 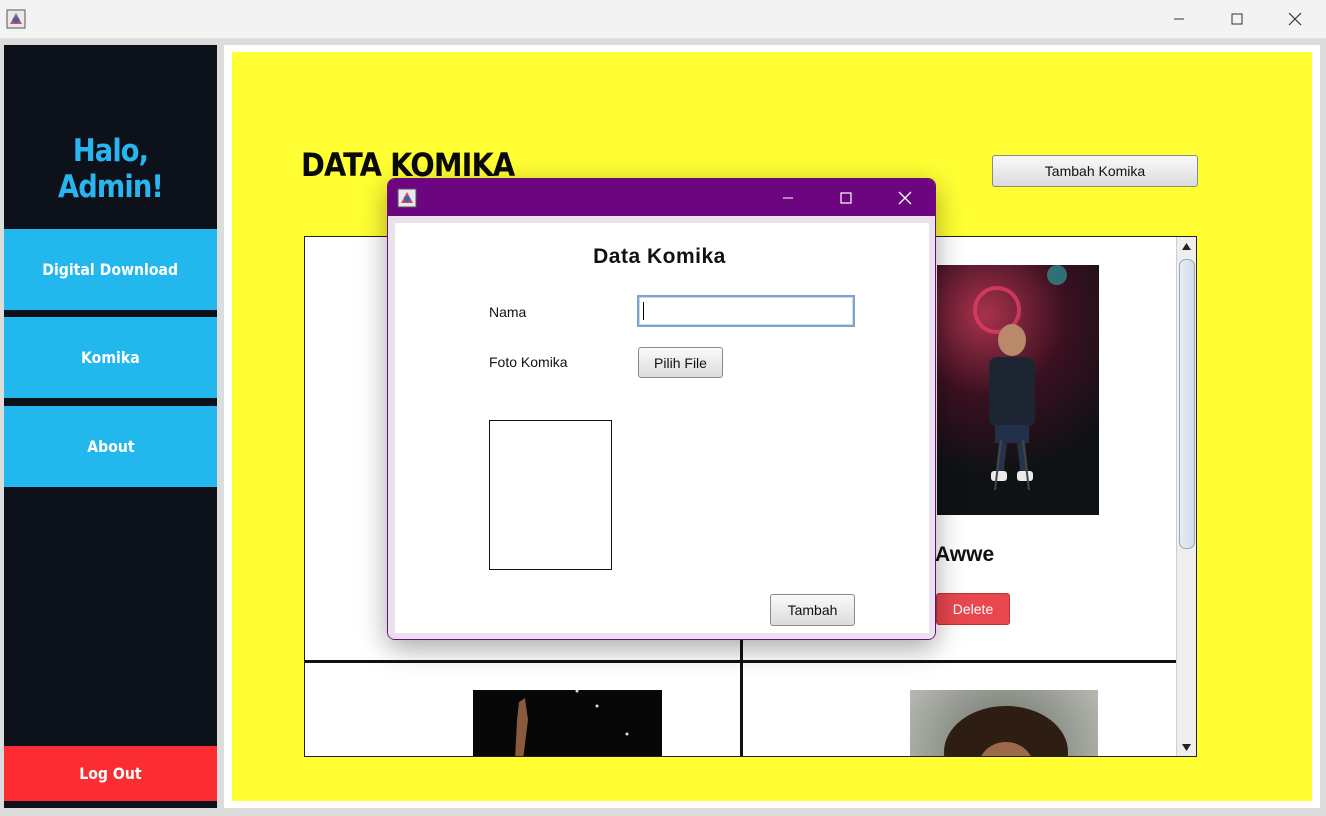 What do you see at coordinates (643, 311) in the screenshot?
I see `text-caret` at bounding box center [643, 311].